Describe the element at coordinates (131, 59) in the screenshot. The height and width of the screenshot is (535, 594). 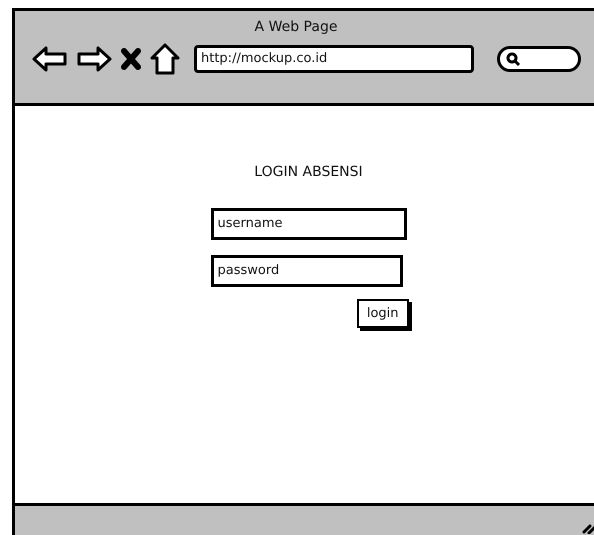
I see `close-icon` at that location.